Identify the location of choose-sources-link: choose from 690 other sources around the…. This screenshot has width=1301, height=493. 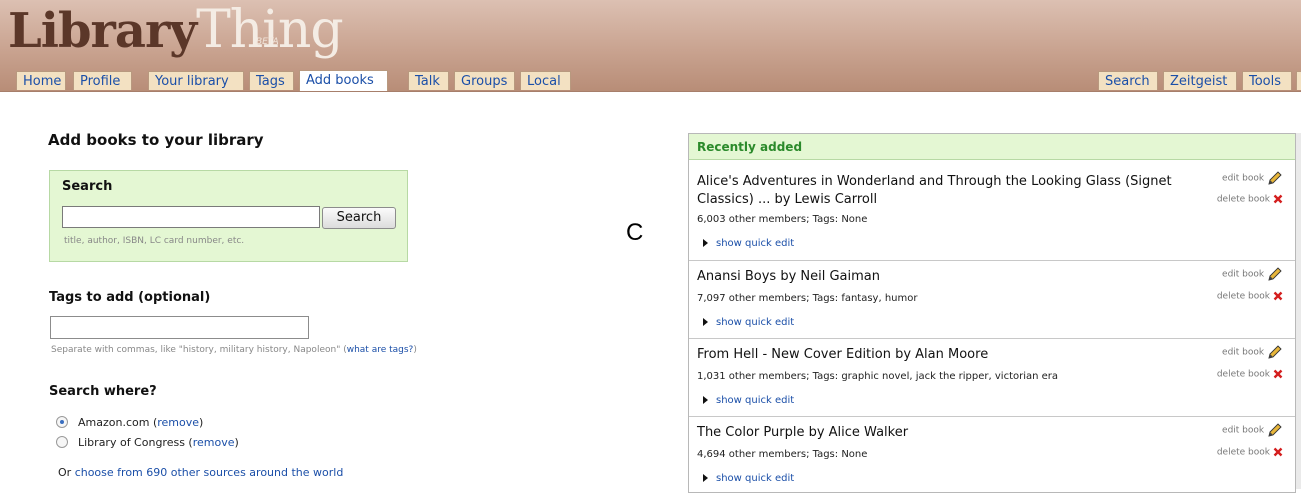
(209, 472).